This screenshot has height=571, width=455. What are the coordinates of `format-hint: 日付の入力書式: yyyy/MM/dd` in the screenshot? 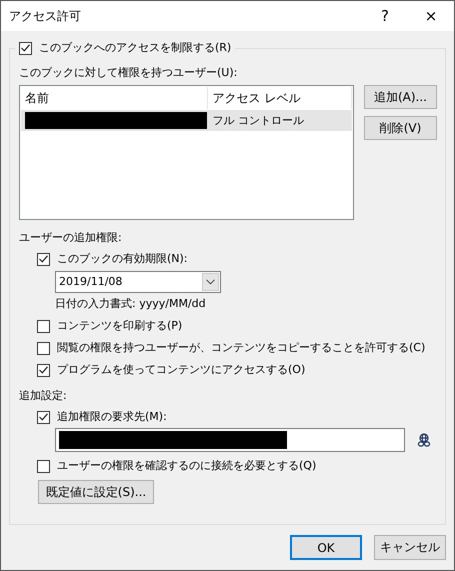 It's located at (130, 304).